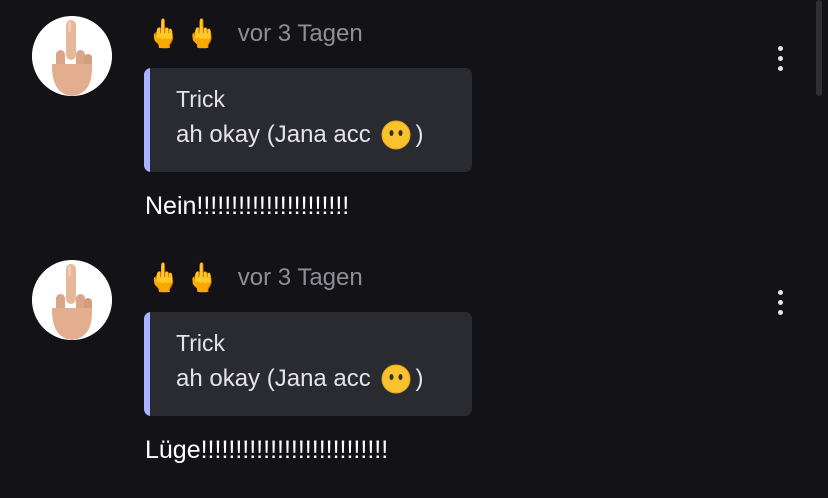 This screenshot has height=498, width=828. I want to click on message-body: Lüge!!!!!!!!!!!!!!!!!!!!!!!!!!!, so click(267, 450).